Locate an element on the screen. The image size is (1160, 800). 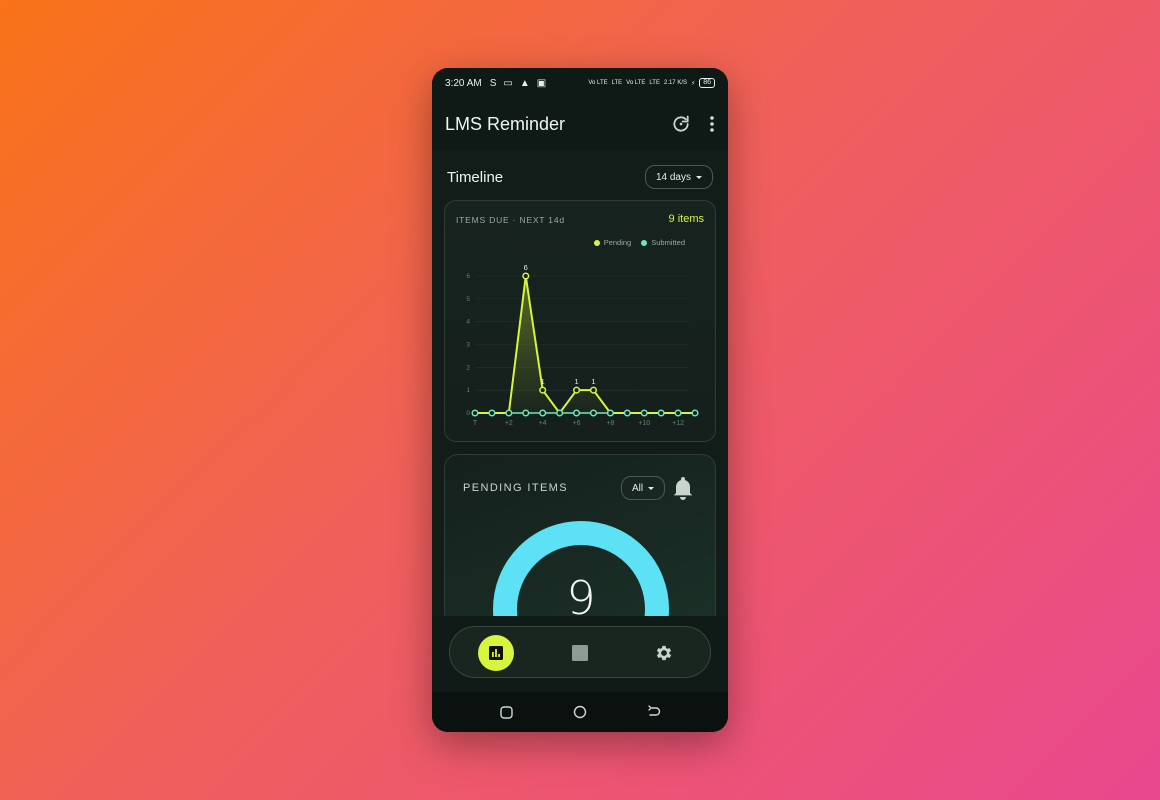
timeline-range-dropdown: 14 days is located at coordinates (678, 177).